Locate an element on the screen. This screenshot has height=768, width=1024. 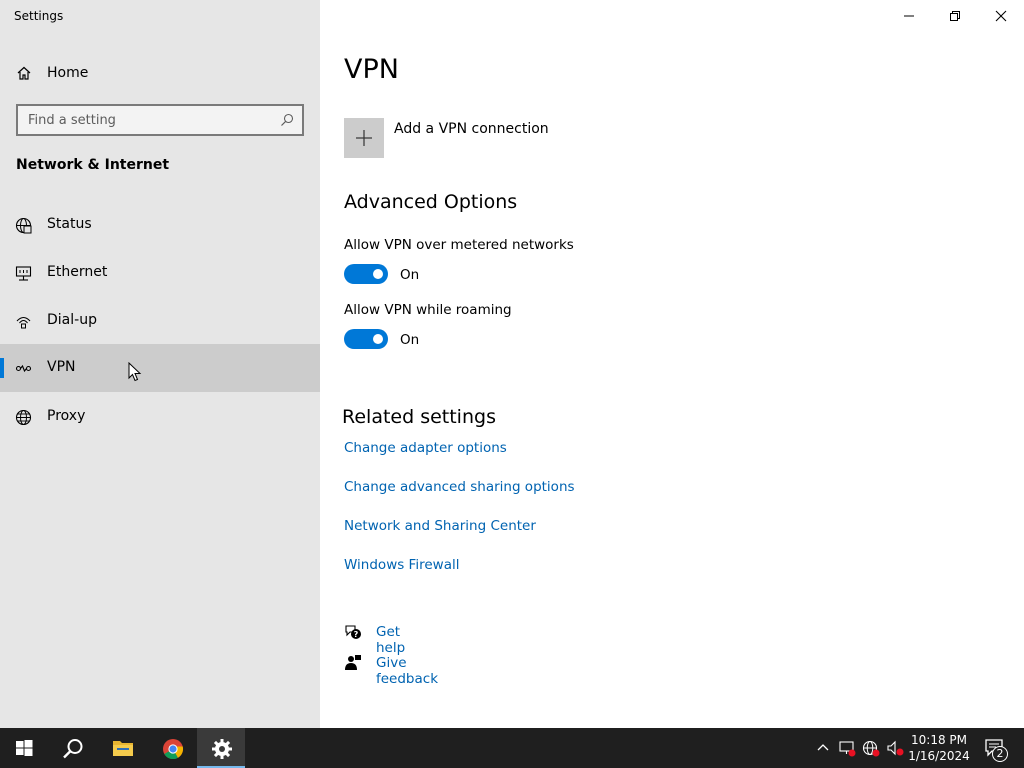
get-help-link: Get help is located at coordinates (390, 640).